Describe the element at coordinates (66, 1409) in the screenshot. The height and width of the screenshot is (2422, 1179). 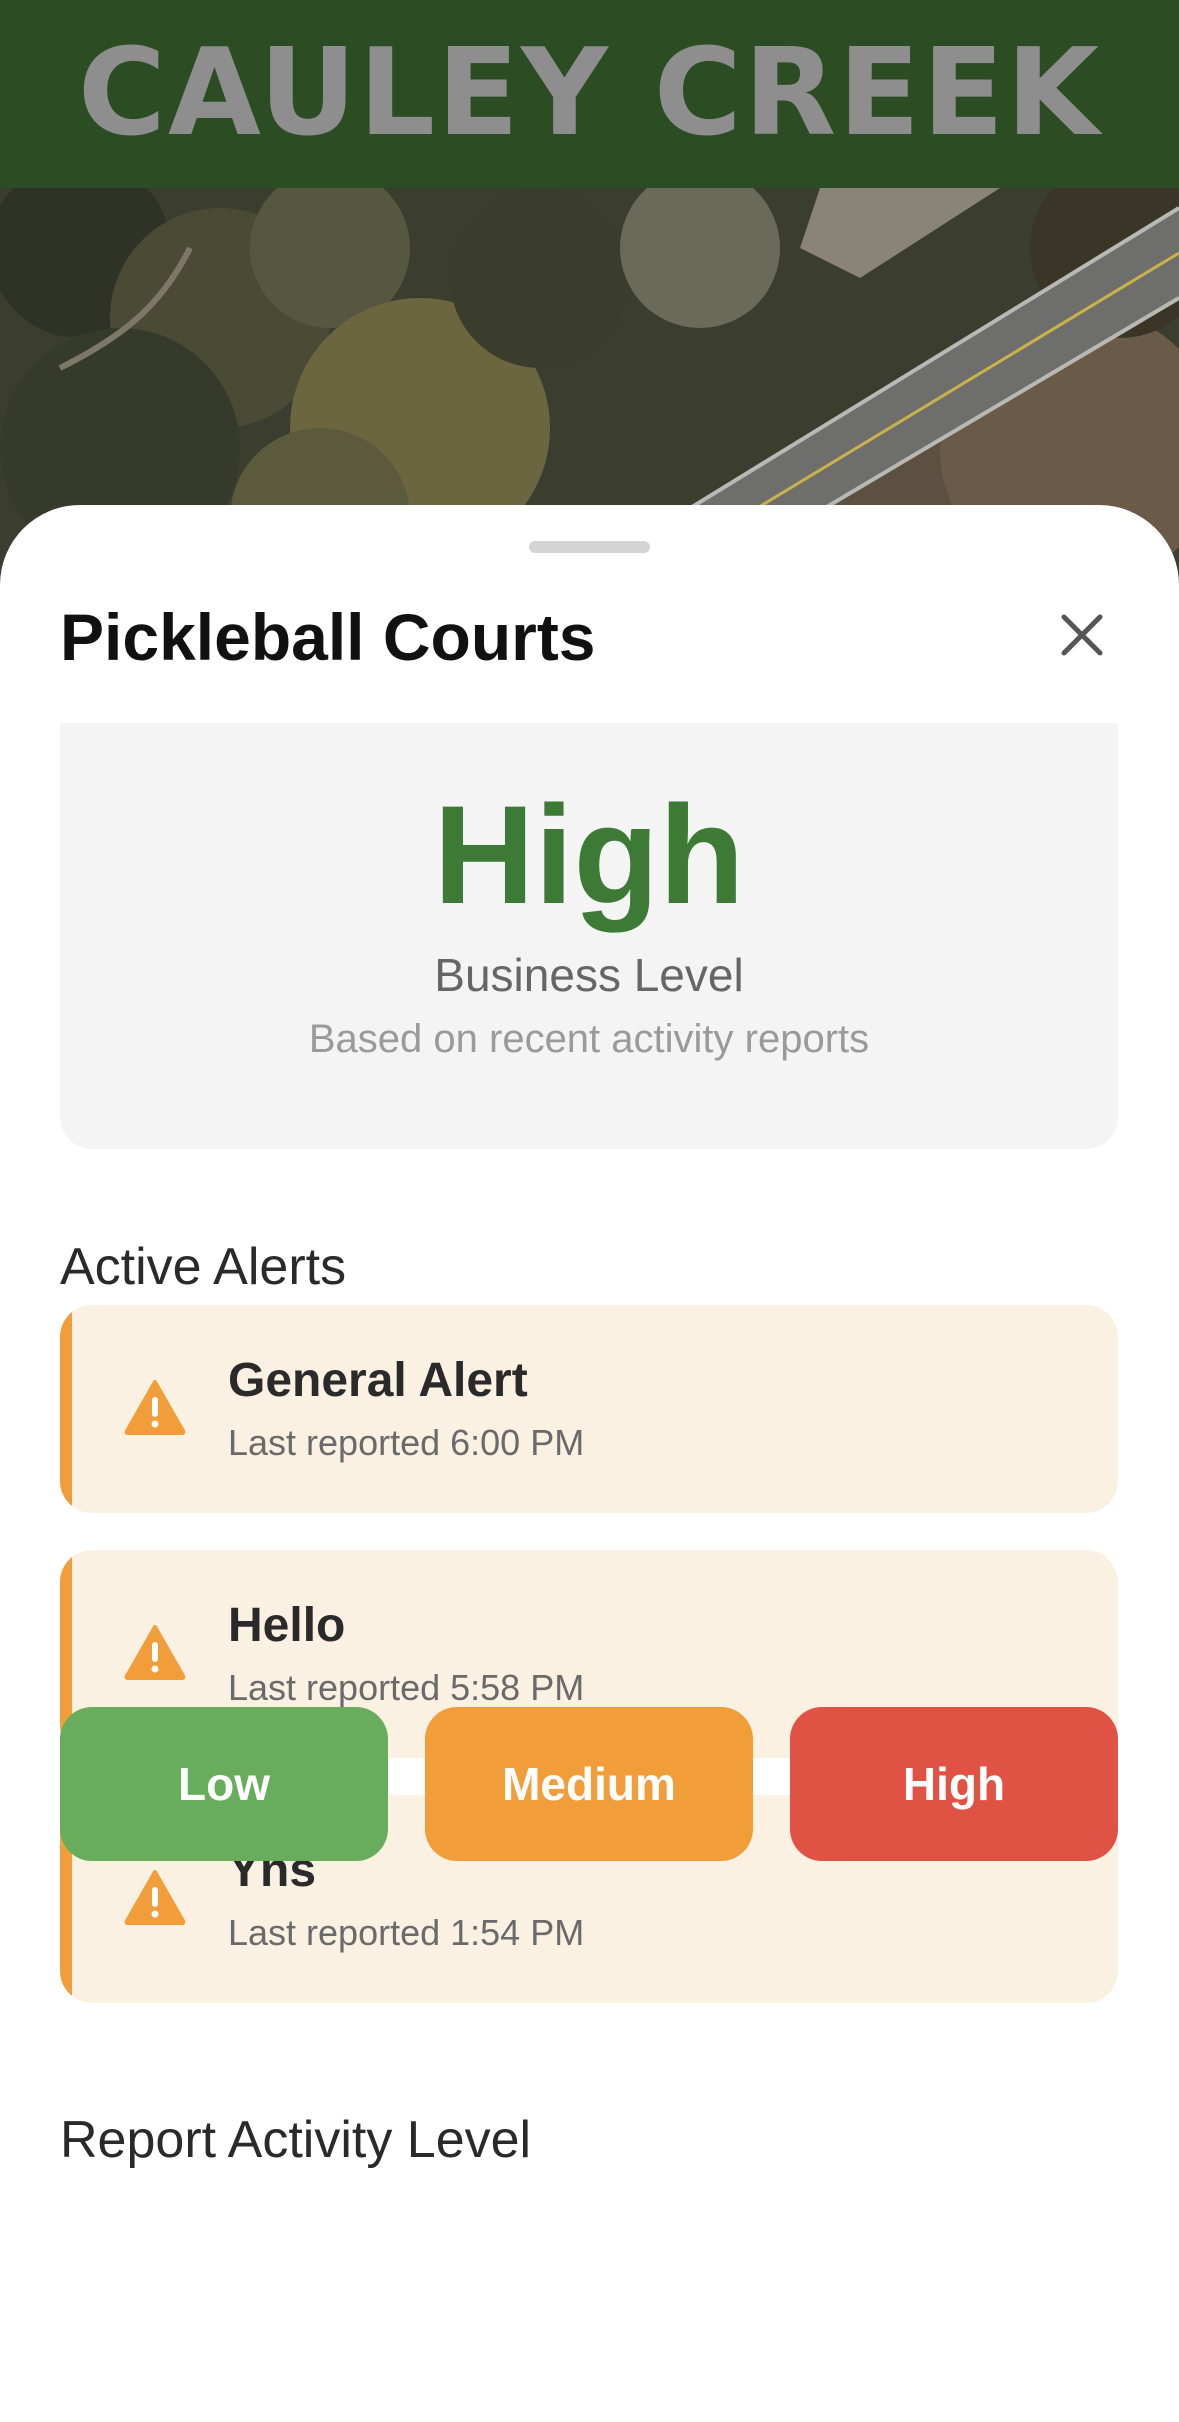
I see `alert-accent-bar` at that location.